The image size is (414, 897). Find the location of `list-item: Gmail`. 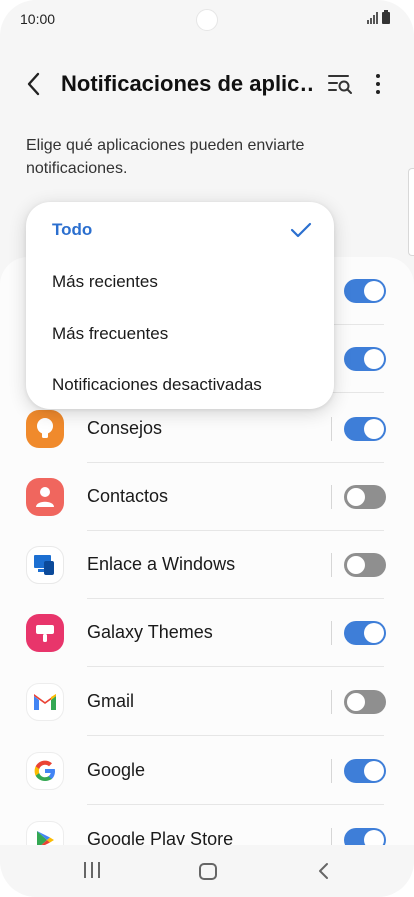

list-item: Gmail is located at coordinates (207, 702).